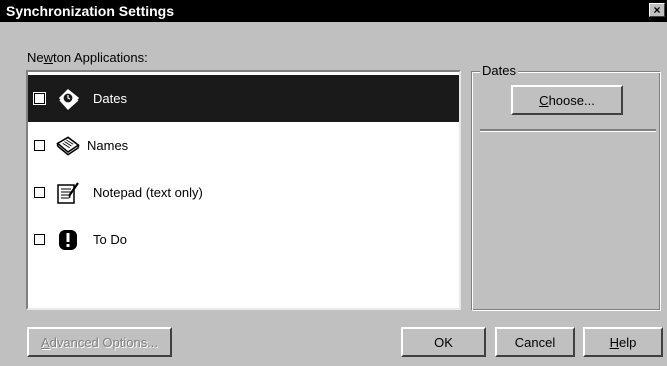 This screenshot has width=667, height=366. Describe the element at coordinates (499, 70) in the screenshot. I see `details-group-title: Dates` at that location.